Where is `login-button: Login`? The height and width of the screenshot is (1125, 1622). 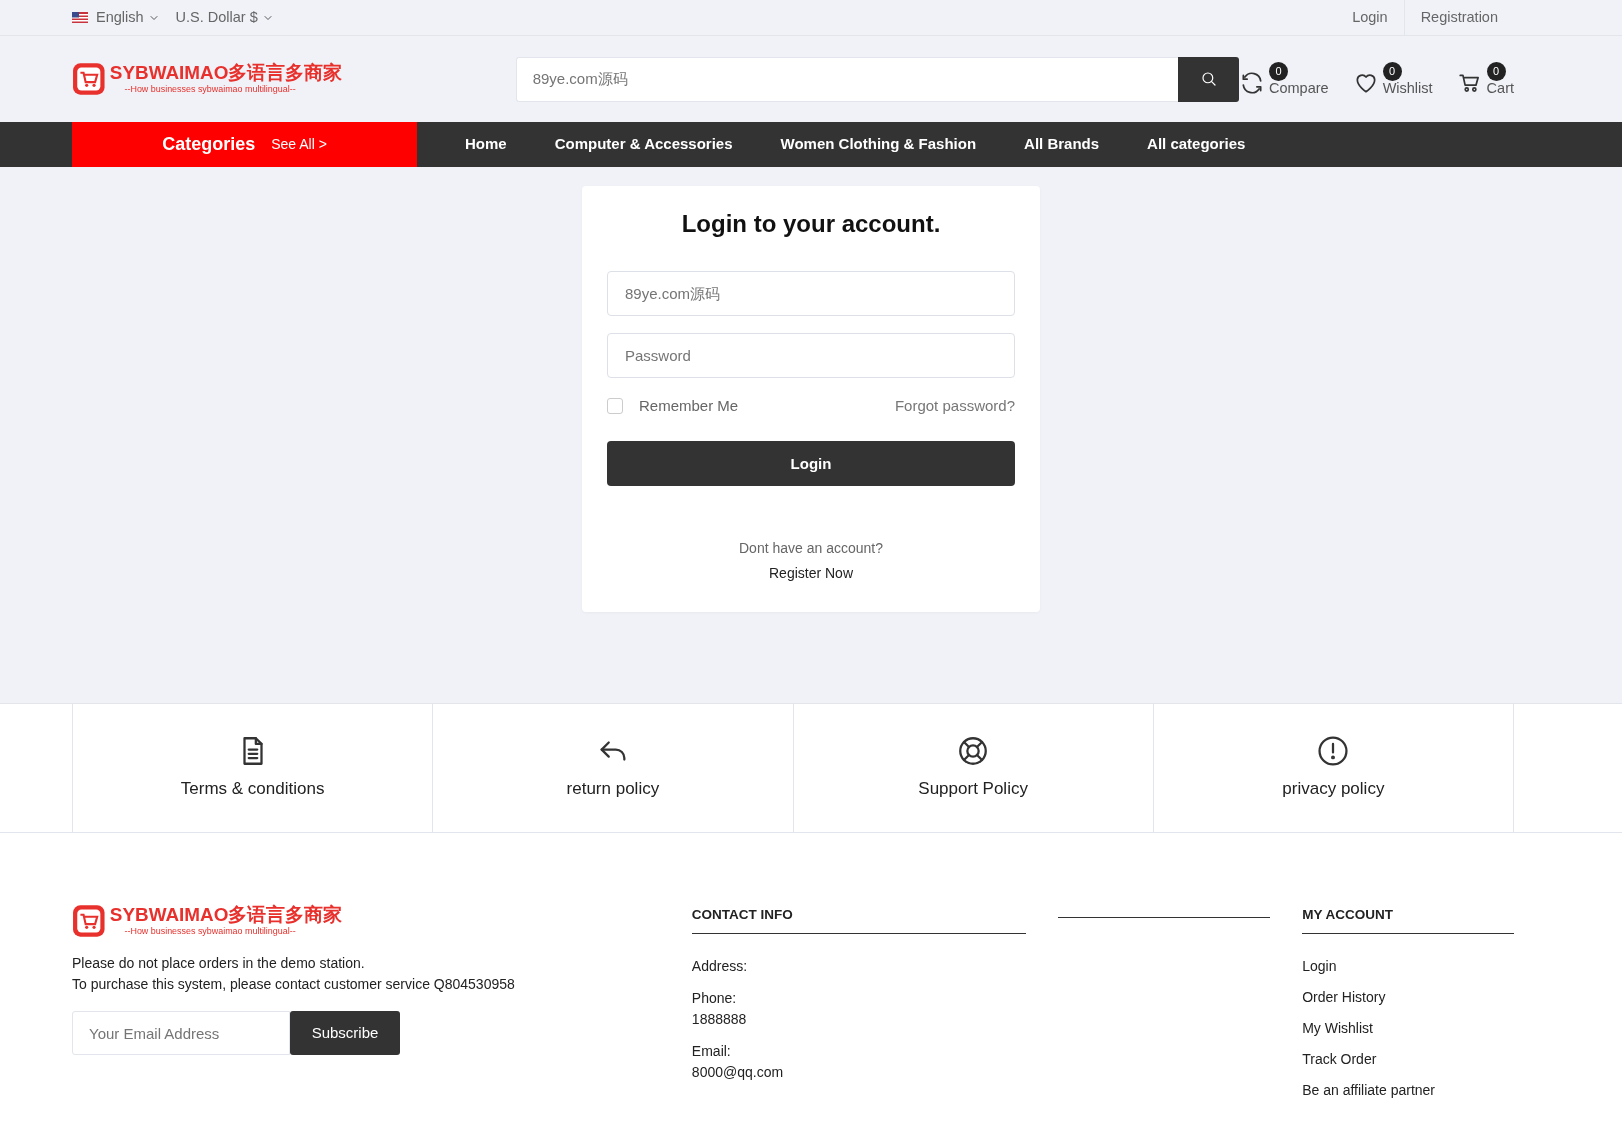
login-button: Login is located at coordinates (811, 464).